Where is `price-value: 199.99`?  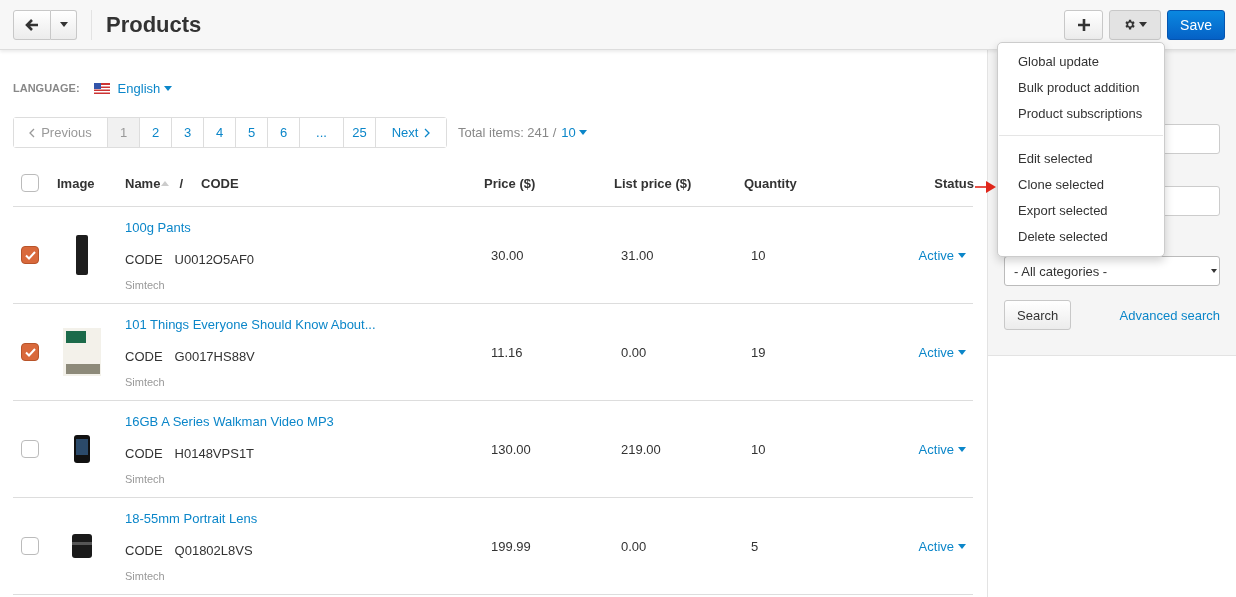
price-value: 199.99 is located at coordinates (511, 546).